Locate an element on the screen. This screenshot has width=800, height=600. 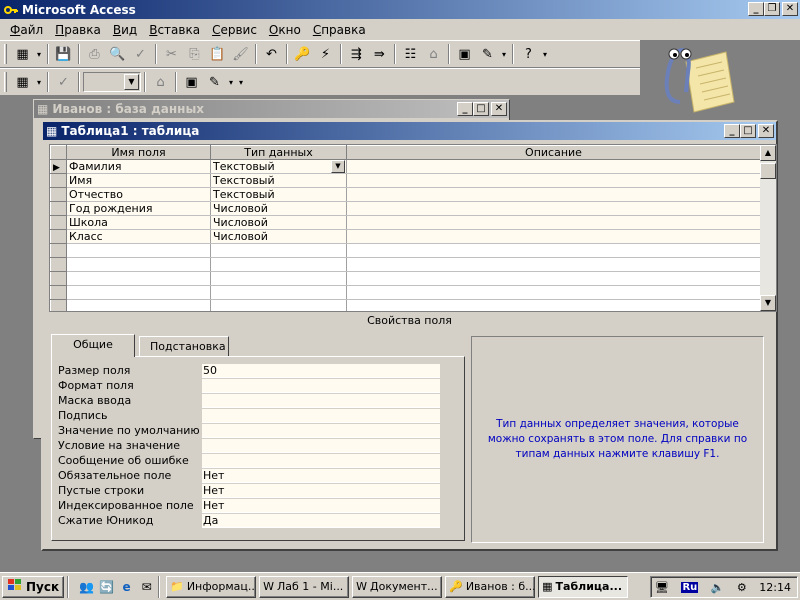
monitor-icon: 🖥 is located at coordinates (662, 587).